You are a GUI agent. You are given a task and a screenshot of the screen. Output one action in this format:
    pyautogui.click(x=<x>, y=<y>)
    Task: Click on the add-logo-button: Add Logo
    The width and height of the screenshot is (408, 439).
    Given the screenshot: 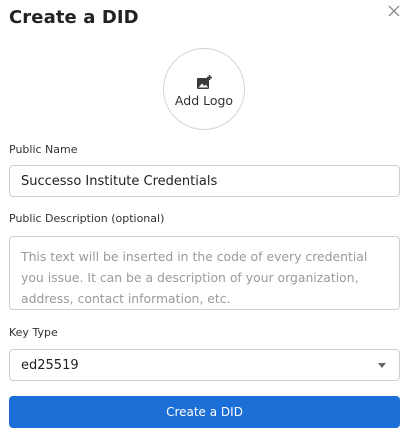 What is the action you would take?
    pyautogui.click(x=204, y=89)
    